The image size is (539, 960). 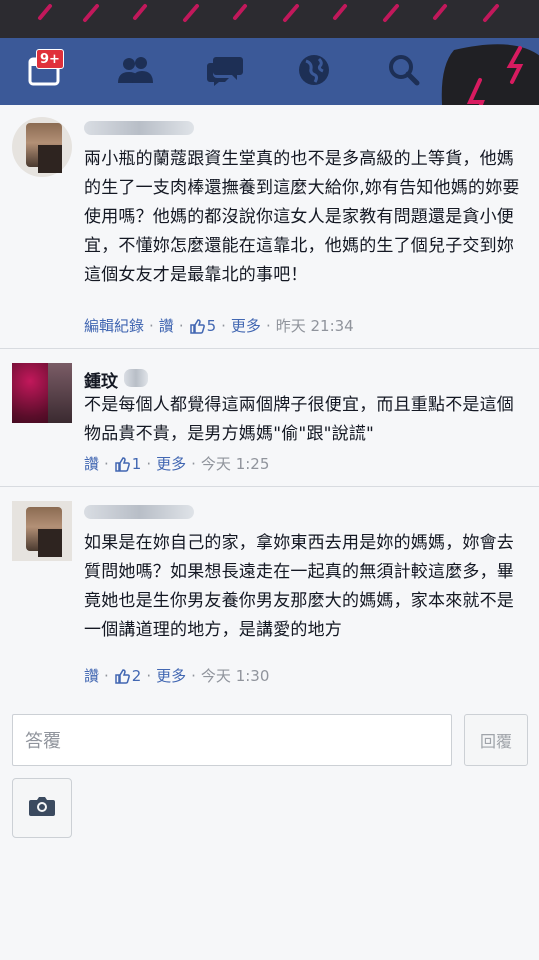 I want to click on timestamp: 今天 1:30, so click(x=235, y=676).